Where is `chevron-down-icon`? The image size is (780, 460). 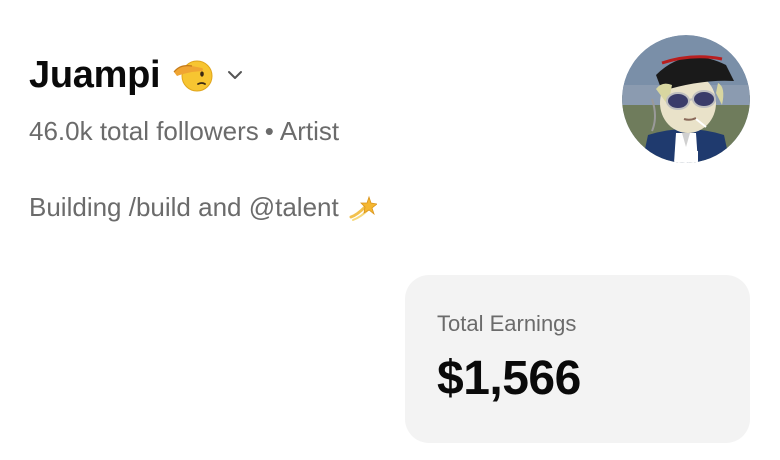
chevron-down-icon is located at coordinates (235, 75).